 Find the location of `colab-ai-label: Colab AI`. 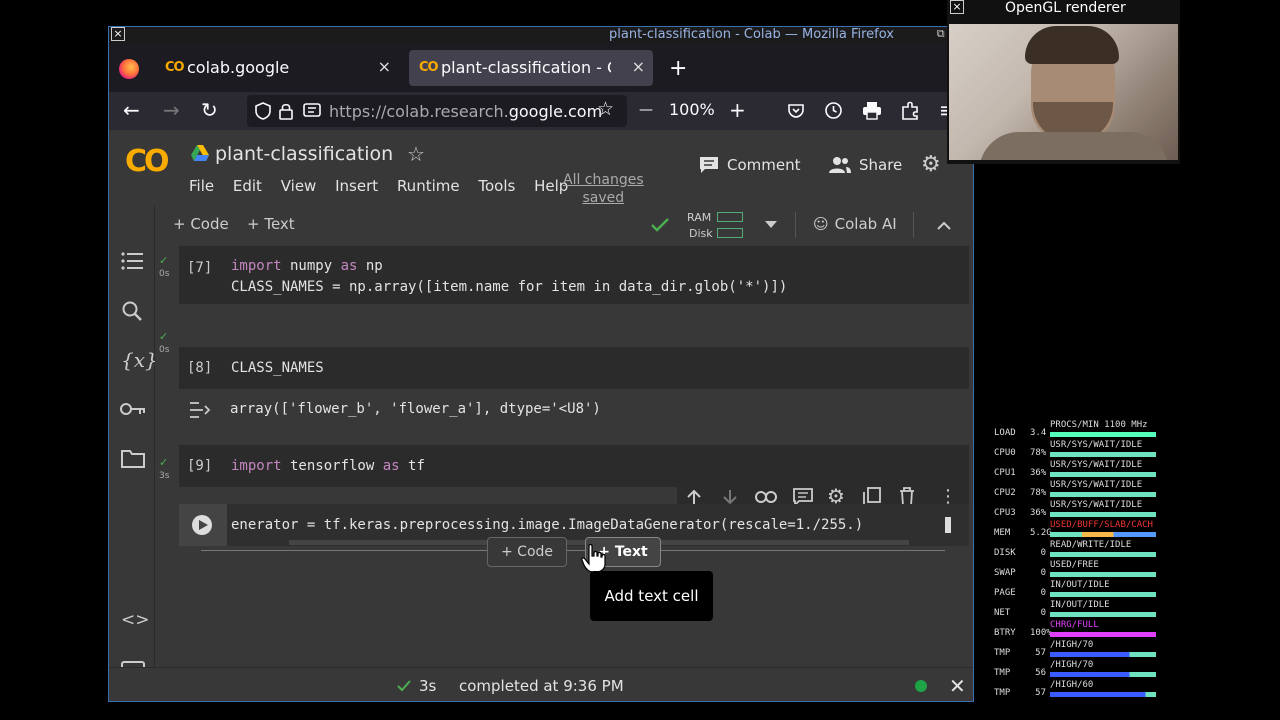

colab-ai-label: Colab AI is located at coordinates (865, 224).